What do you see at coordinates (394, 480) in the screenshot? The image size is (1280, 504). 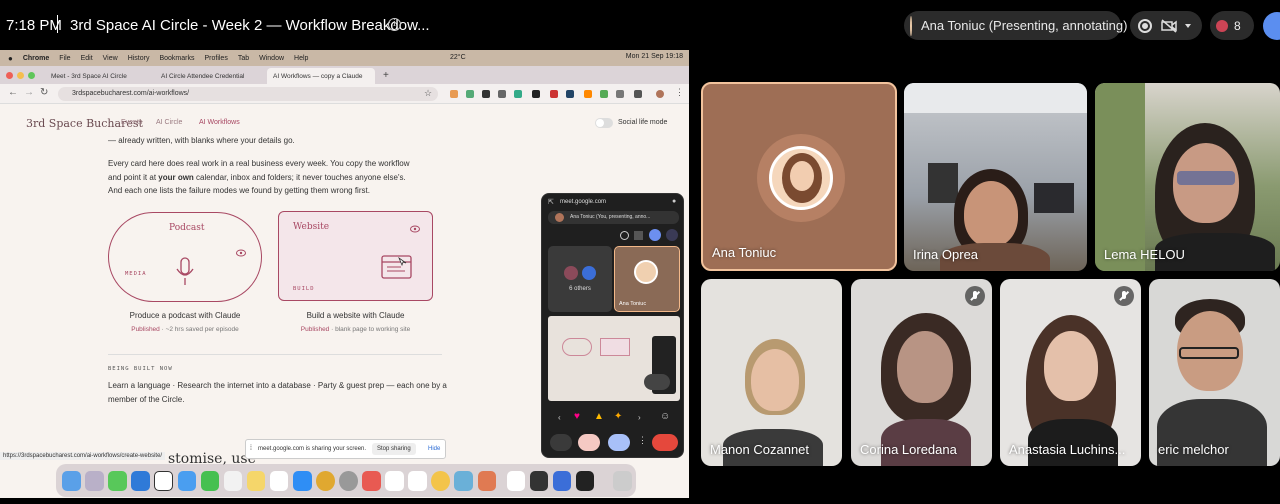 I see `slack-icon` at bounding box center [394, 480].